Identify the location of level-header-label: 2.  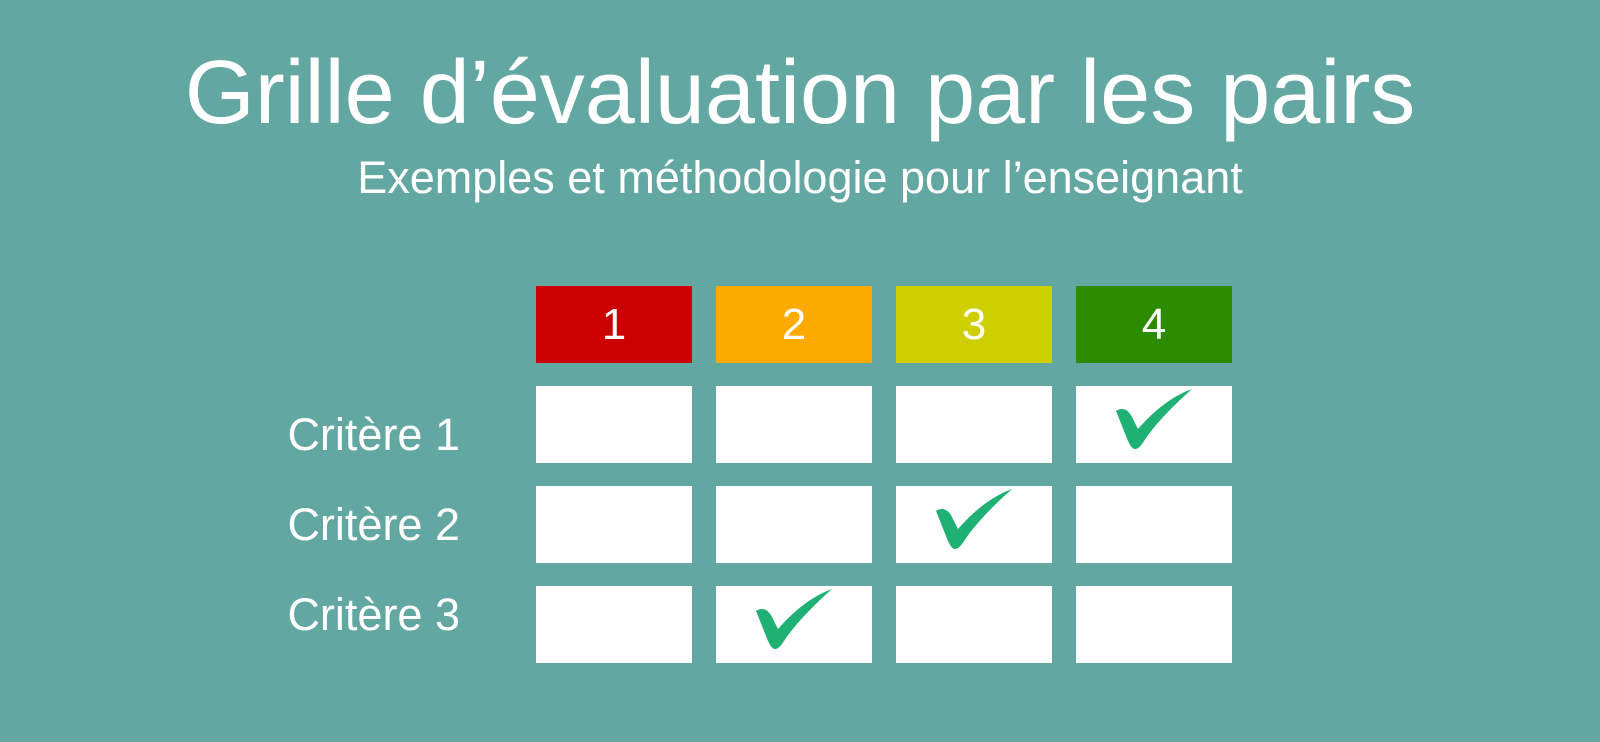
(794, 324).